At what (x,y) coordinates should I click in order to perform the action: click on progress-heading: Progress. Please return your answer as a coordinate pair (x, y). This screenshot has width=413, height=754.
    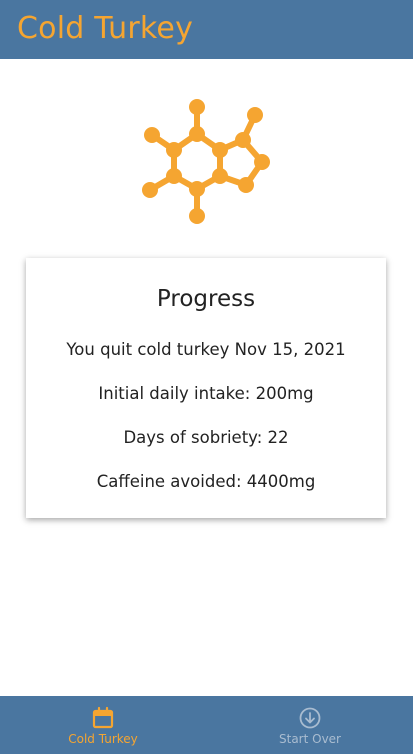
    Looking at the image, I should click on (206, 299).